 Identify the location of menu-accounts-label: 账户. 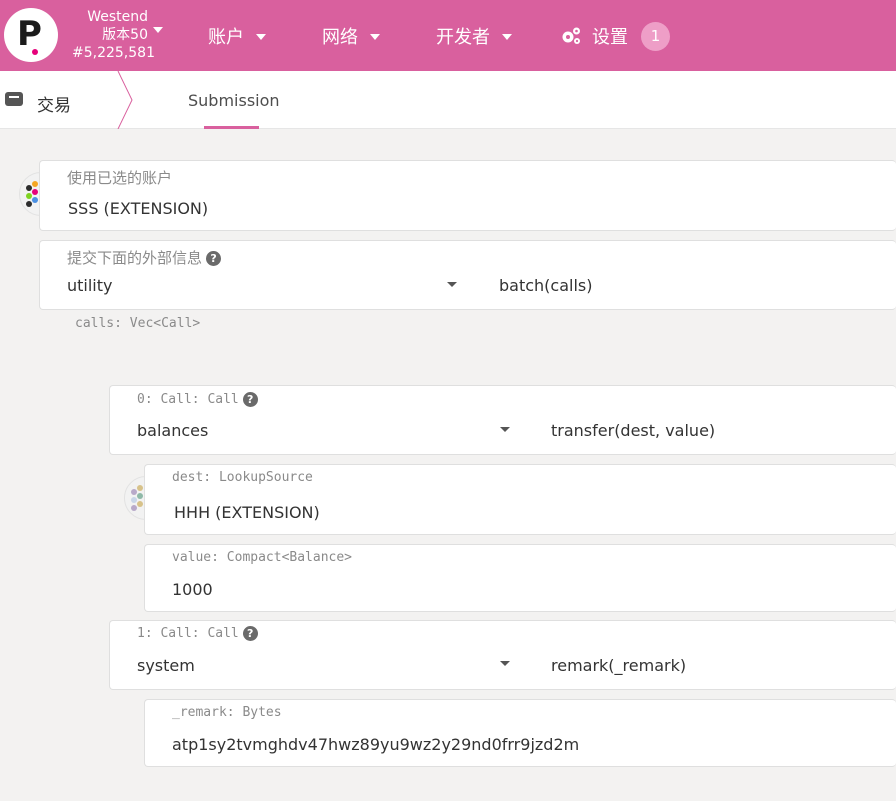
(226, 37).